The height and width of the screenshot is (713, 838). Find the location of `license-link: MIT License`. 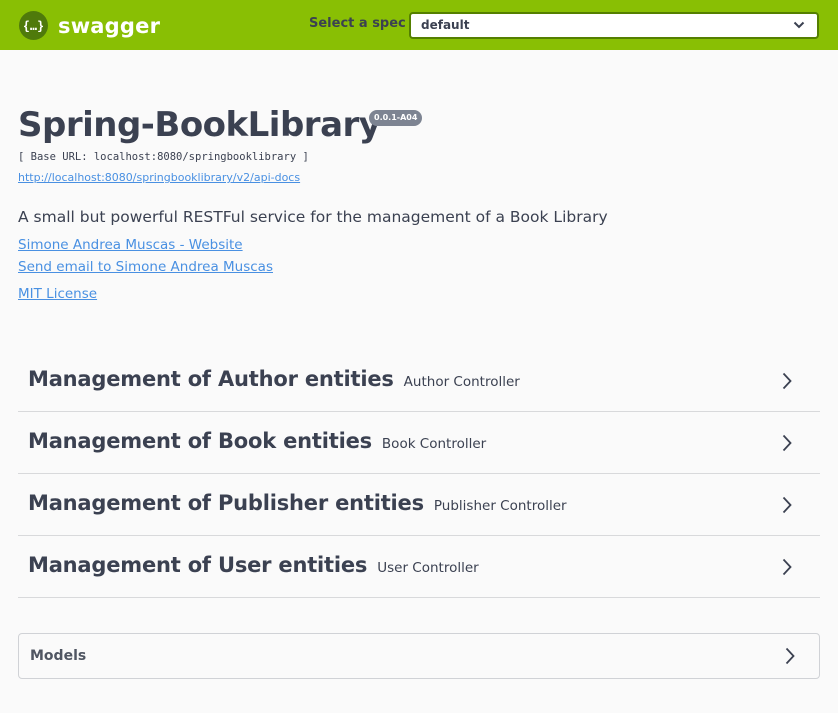

license-link: MIT License is located at coordinates (57, 294).